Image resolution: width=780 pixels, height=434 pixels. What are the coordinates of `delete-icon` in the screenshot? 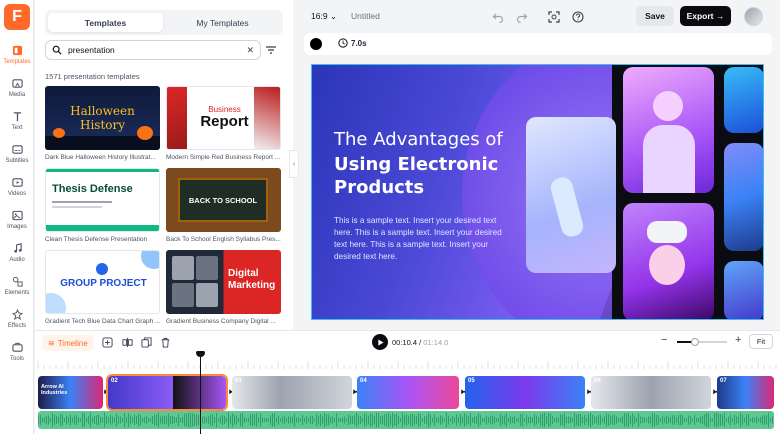 It's located at (165, 342).